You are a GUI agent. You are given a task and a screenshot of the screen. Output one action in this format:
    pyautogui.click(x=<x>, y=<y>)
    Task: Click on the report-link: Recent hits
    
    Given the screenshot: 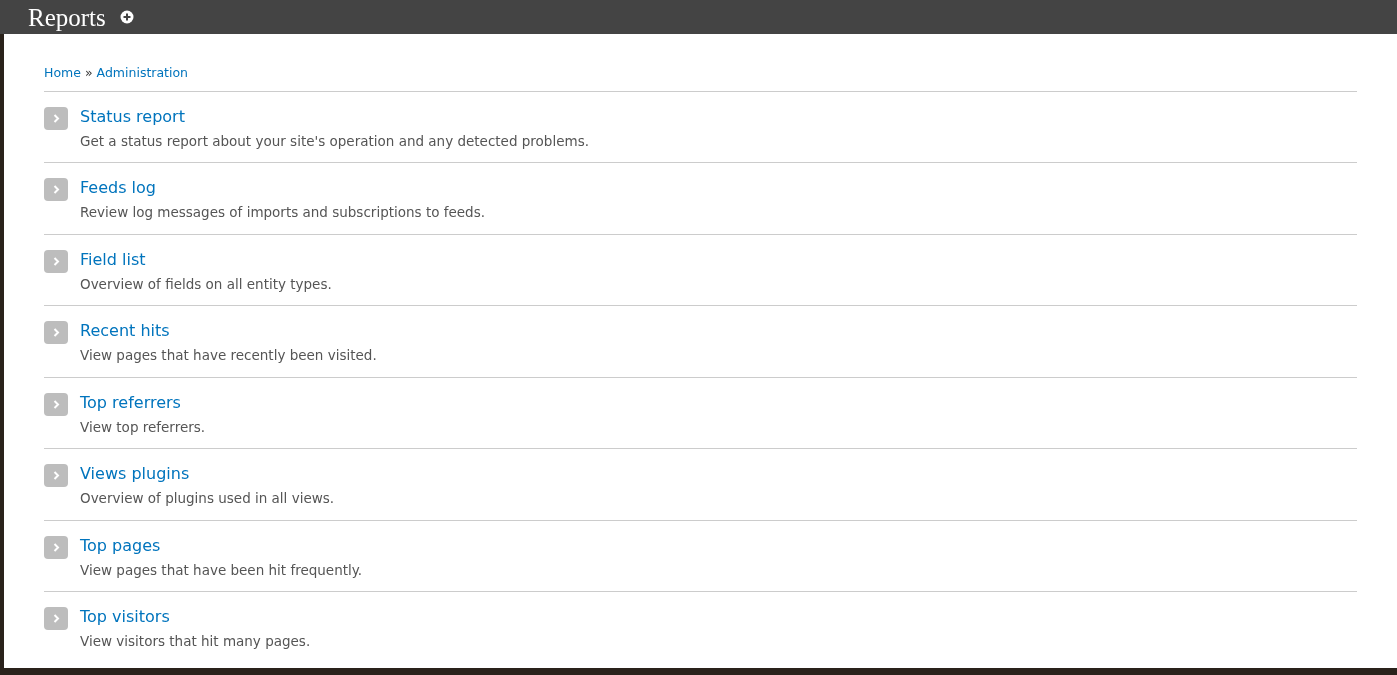 What is the action you would take?
    pyautogui.click(x=125, y=331)
    